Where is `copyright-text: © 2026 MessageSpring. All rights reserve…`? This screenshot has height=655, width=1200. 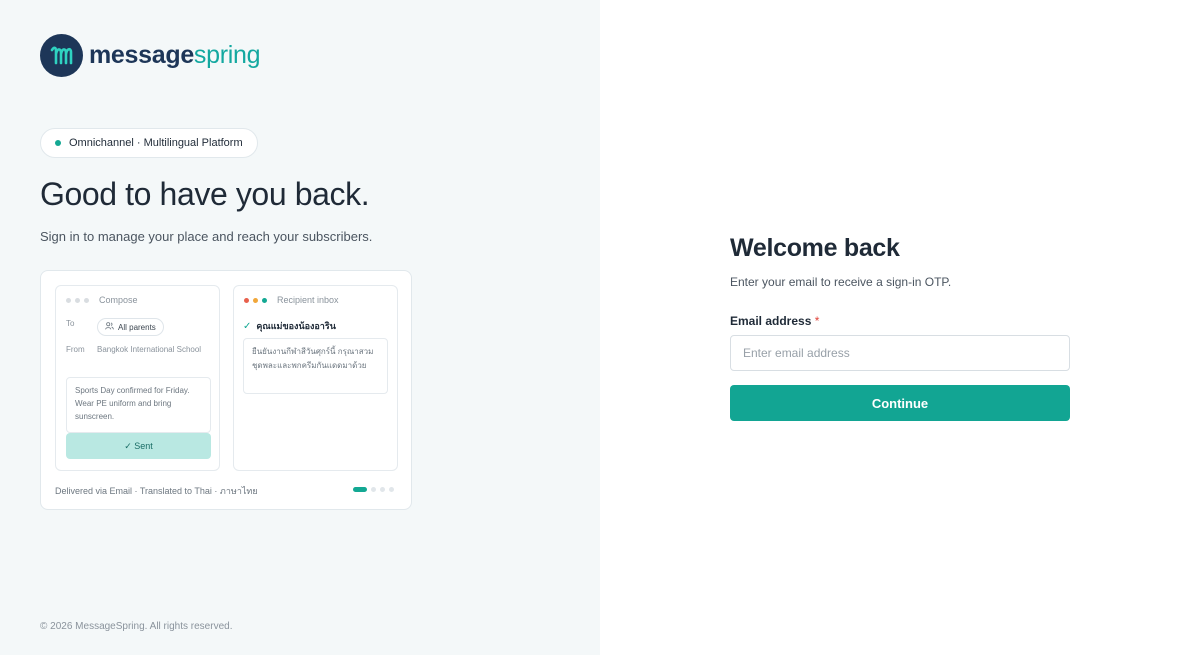 copyright-text: © 2026 MessageSpring. All rights reserve… is located at coordinates (136, 626).